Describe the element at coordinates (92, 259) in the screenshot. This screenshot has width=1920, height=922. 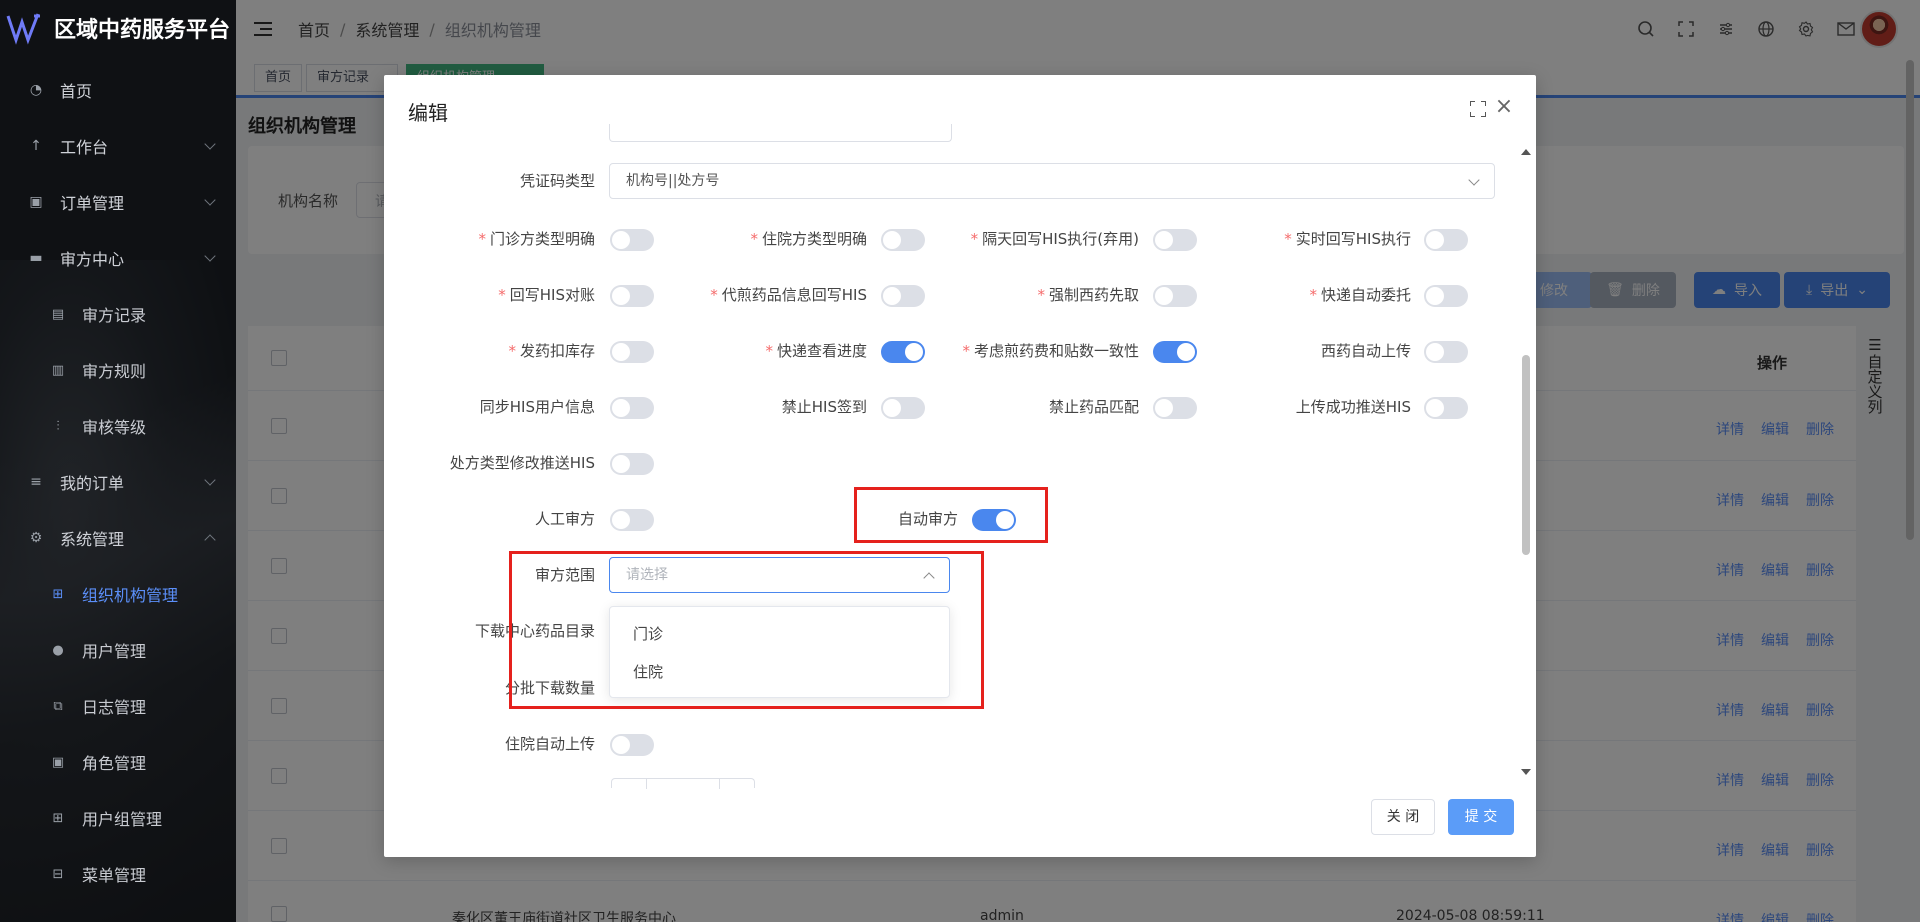
I see `sidebar-item-label: 审方中心` at that location.